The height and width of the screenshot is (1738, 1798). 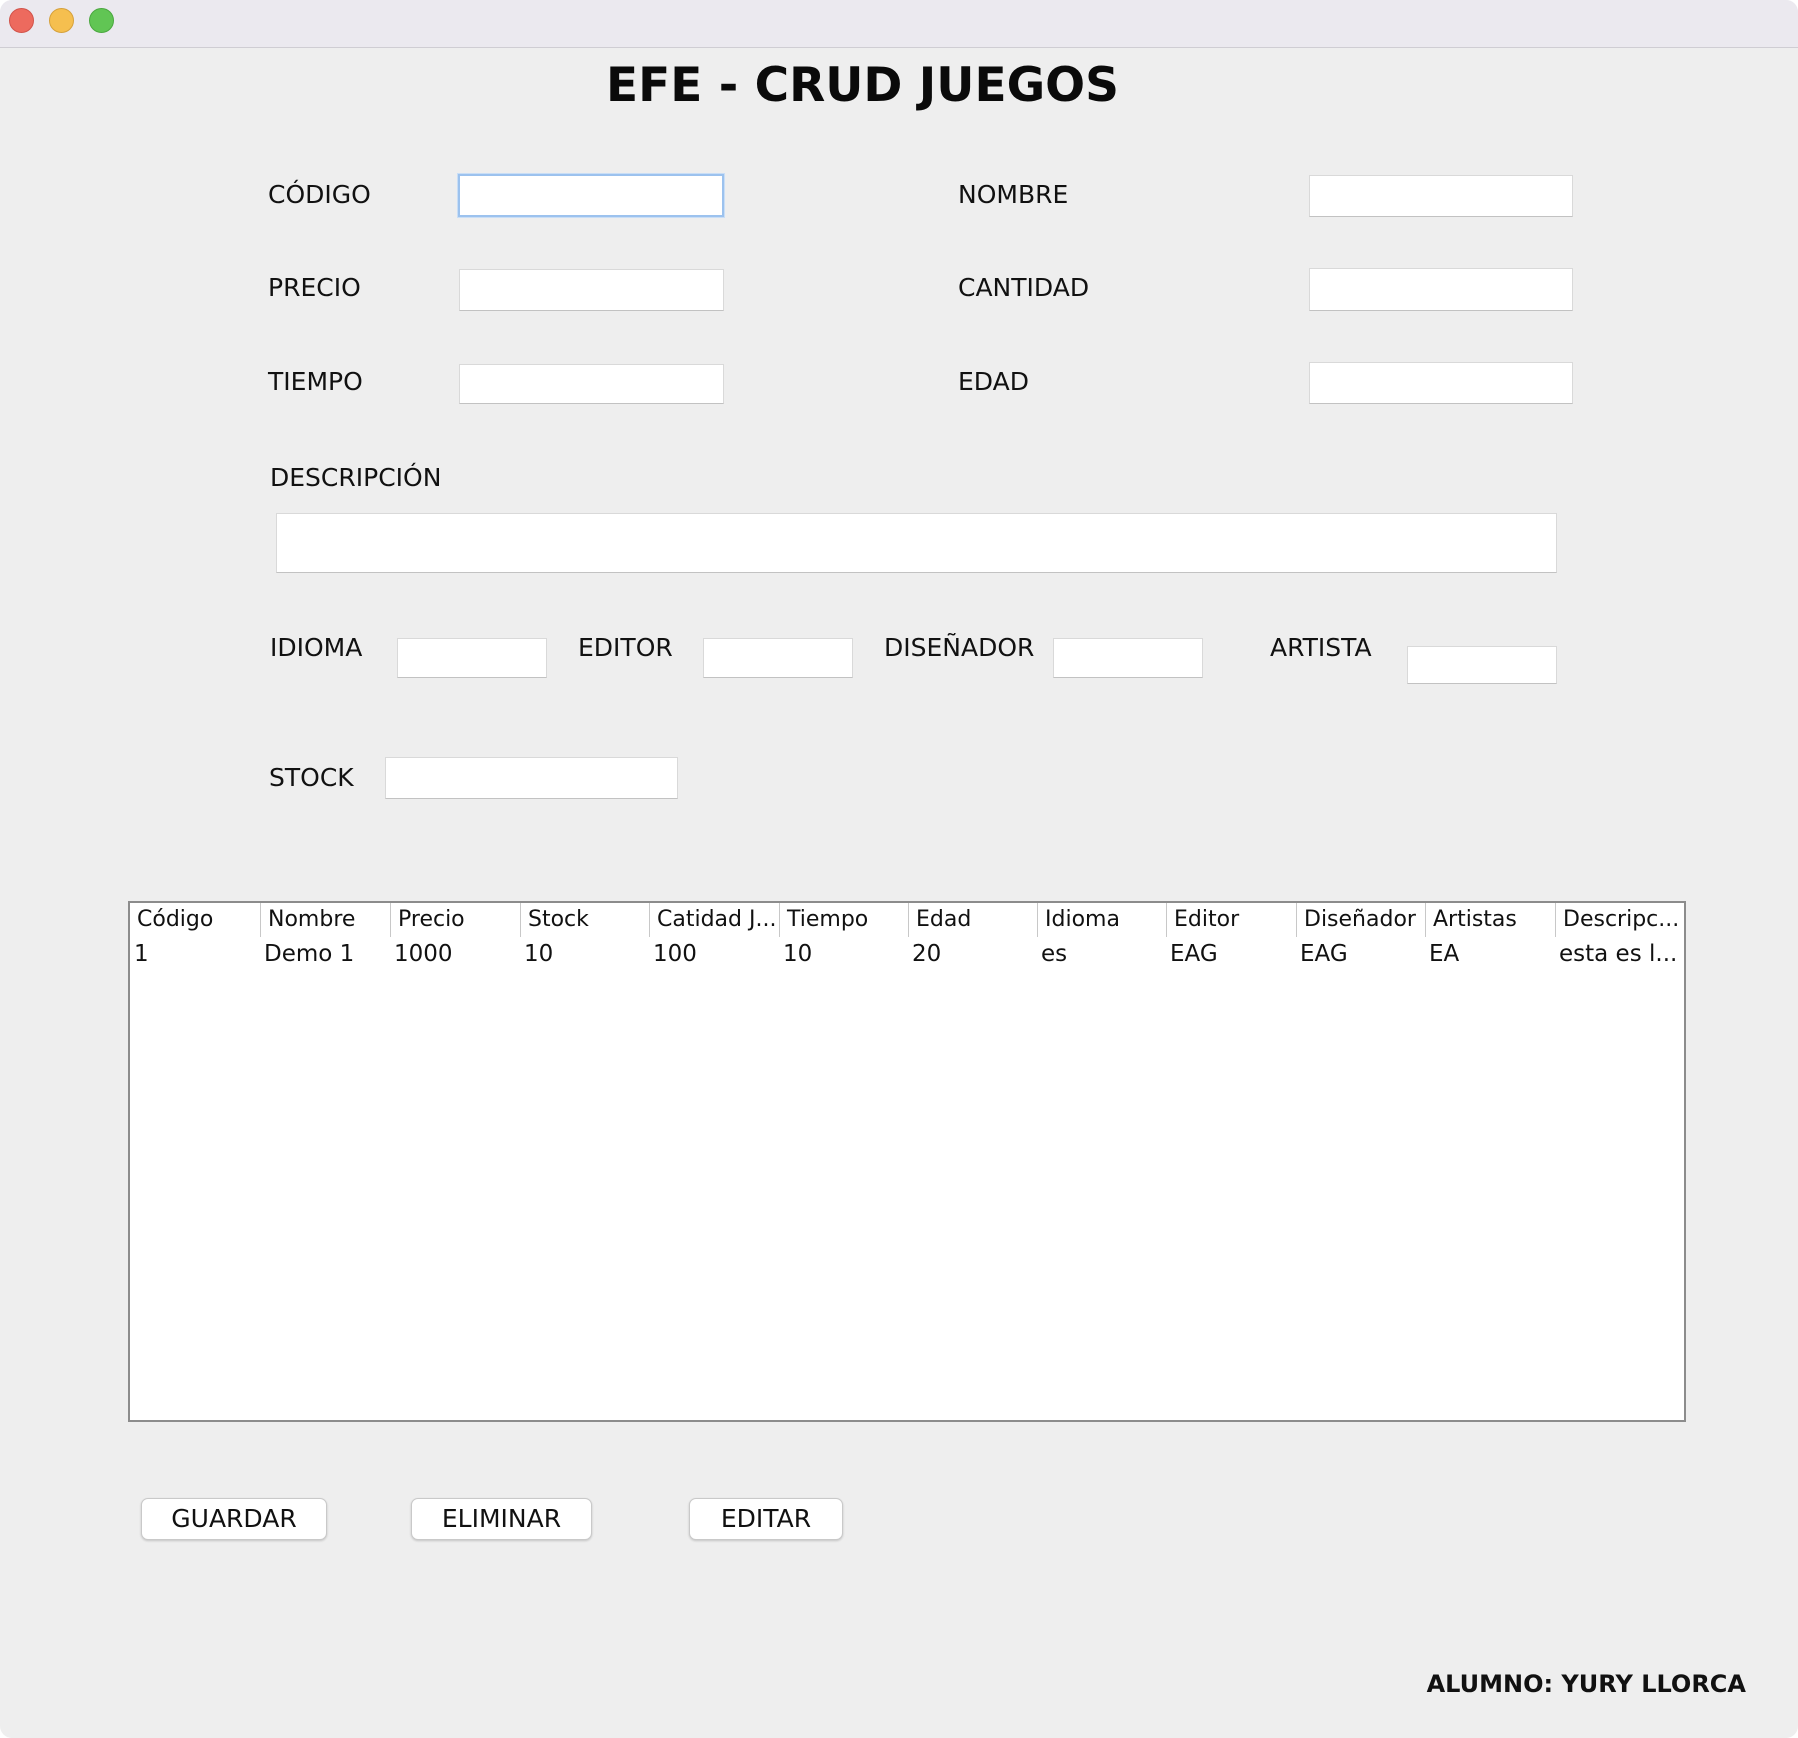 What do you see at coordinates (675, 954) in the screenshot?
I see `table-cell: 100` at bounding box center [675, 954].